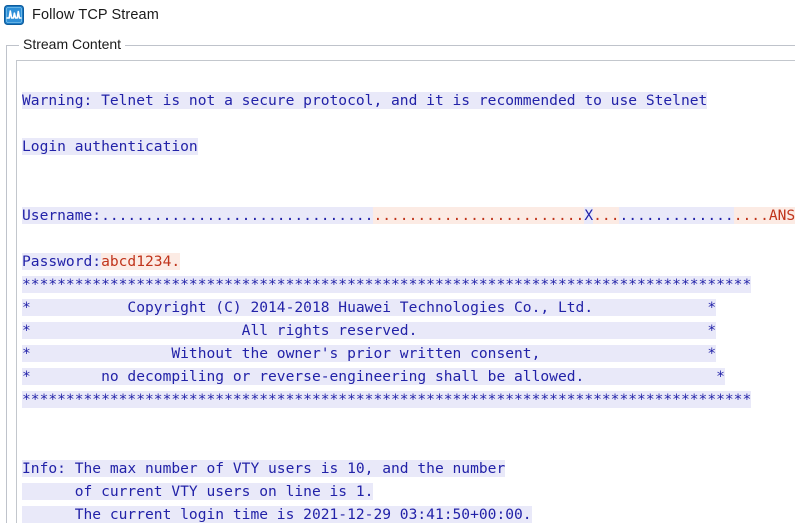 This screenshot has width=795, height=523. I want to click on server-text-segment: abcd1234., so click(141, 261).